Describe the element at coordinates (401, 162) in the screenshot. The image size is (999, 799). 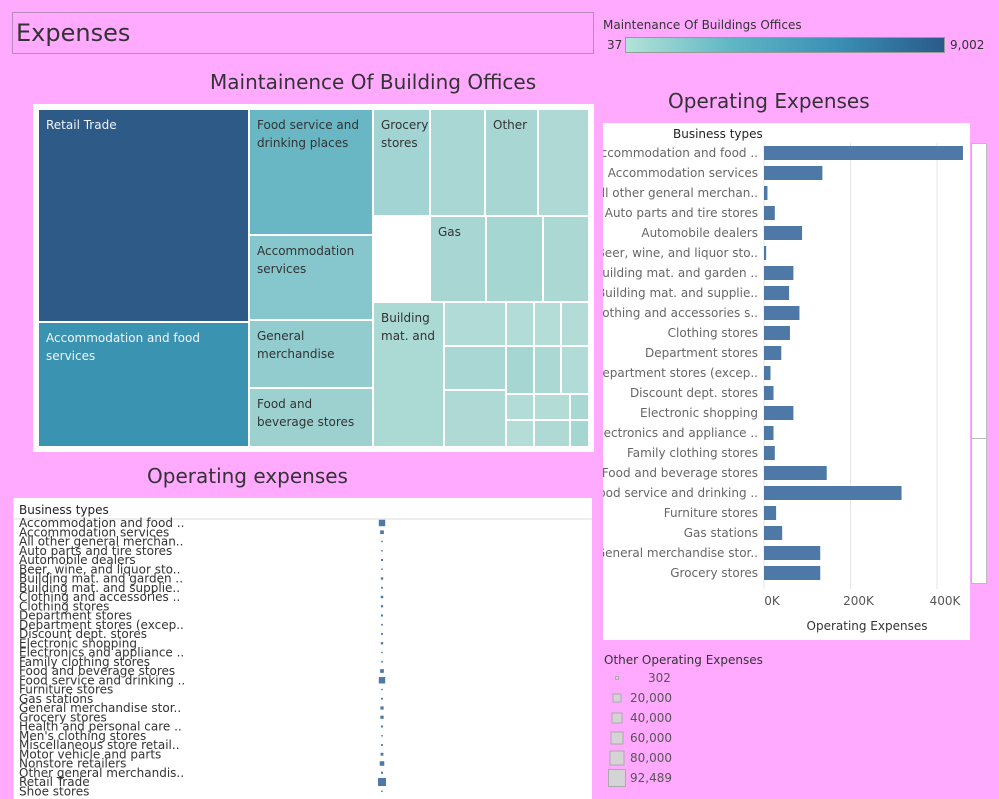
I see `treemap-cell-grocery-stores: Grocery stores` at that location.